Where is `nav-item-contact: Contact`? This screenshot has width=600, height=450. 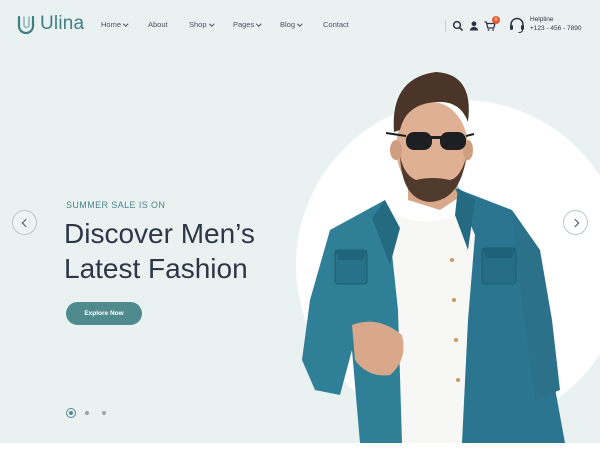 nav-item-contact: Contact is located at coordinates (336, 24).